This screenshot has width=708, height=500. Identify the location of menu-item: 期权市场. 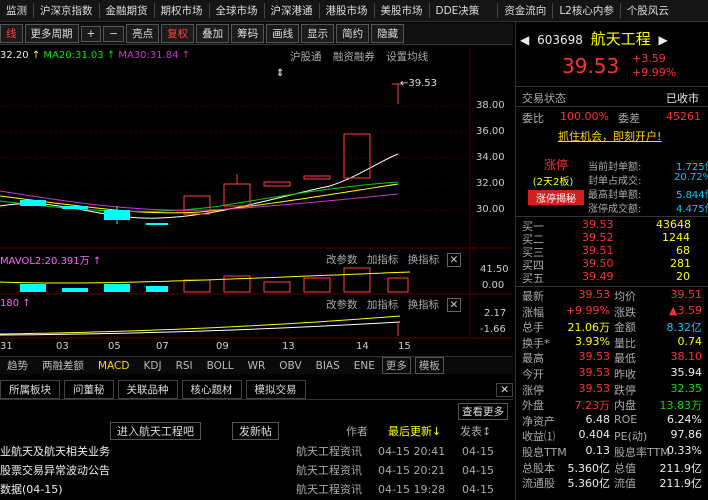
(181, 10).